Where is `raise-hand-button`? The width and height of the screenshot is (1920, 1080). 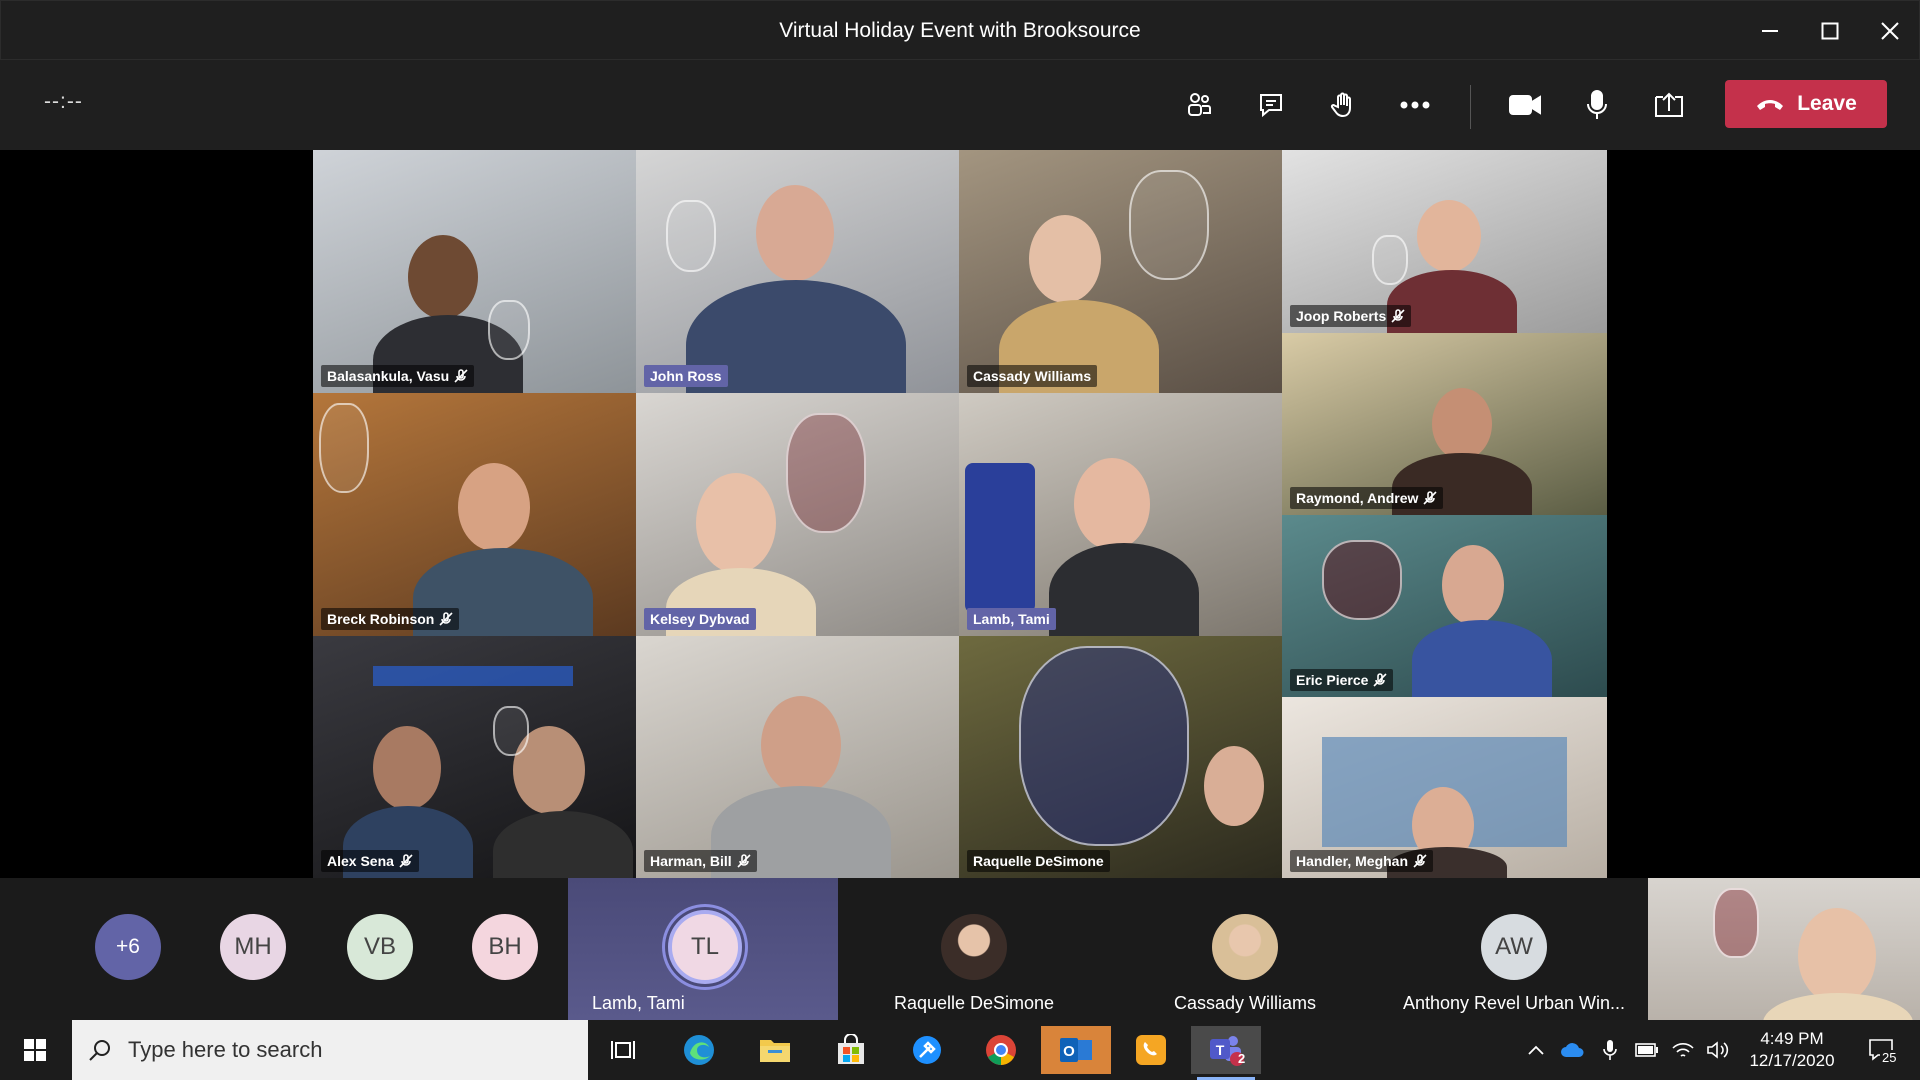 raise-hand-button is located at coordinates (1343, 105).